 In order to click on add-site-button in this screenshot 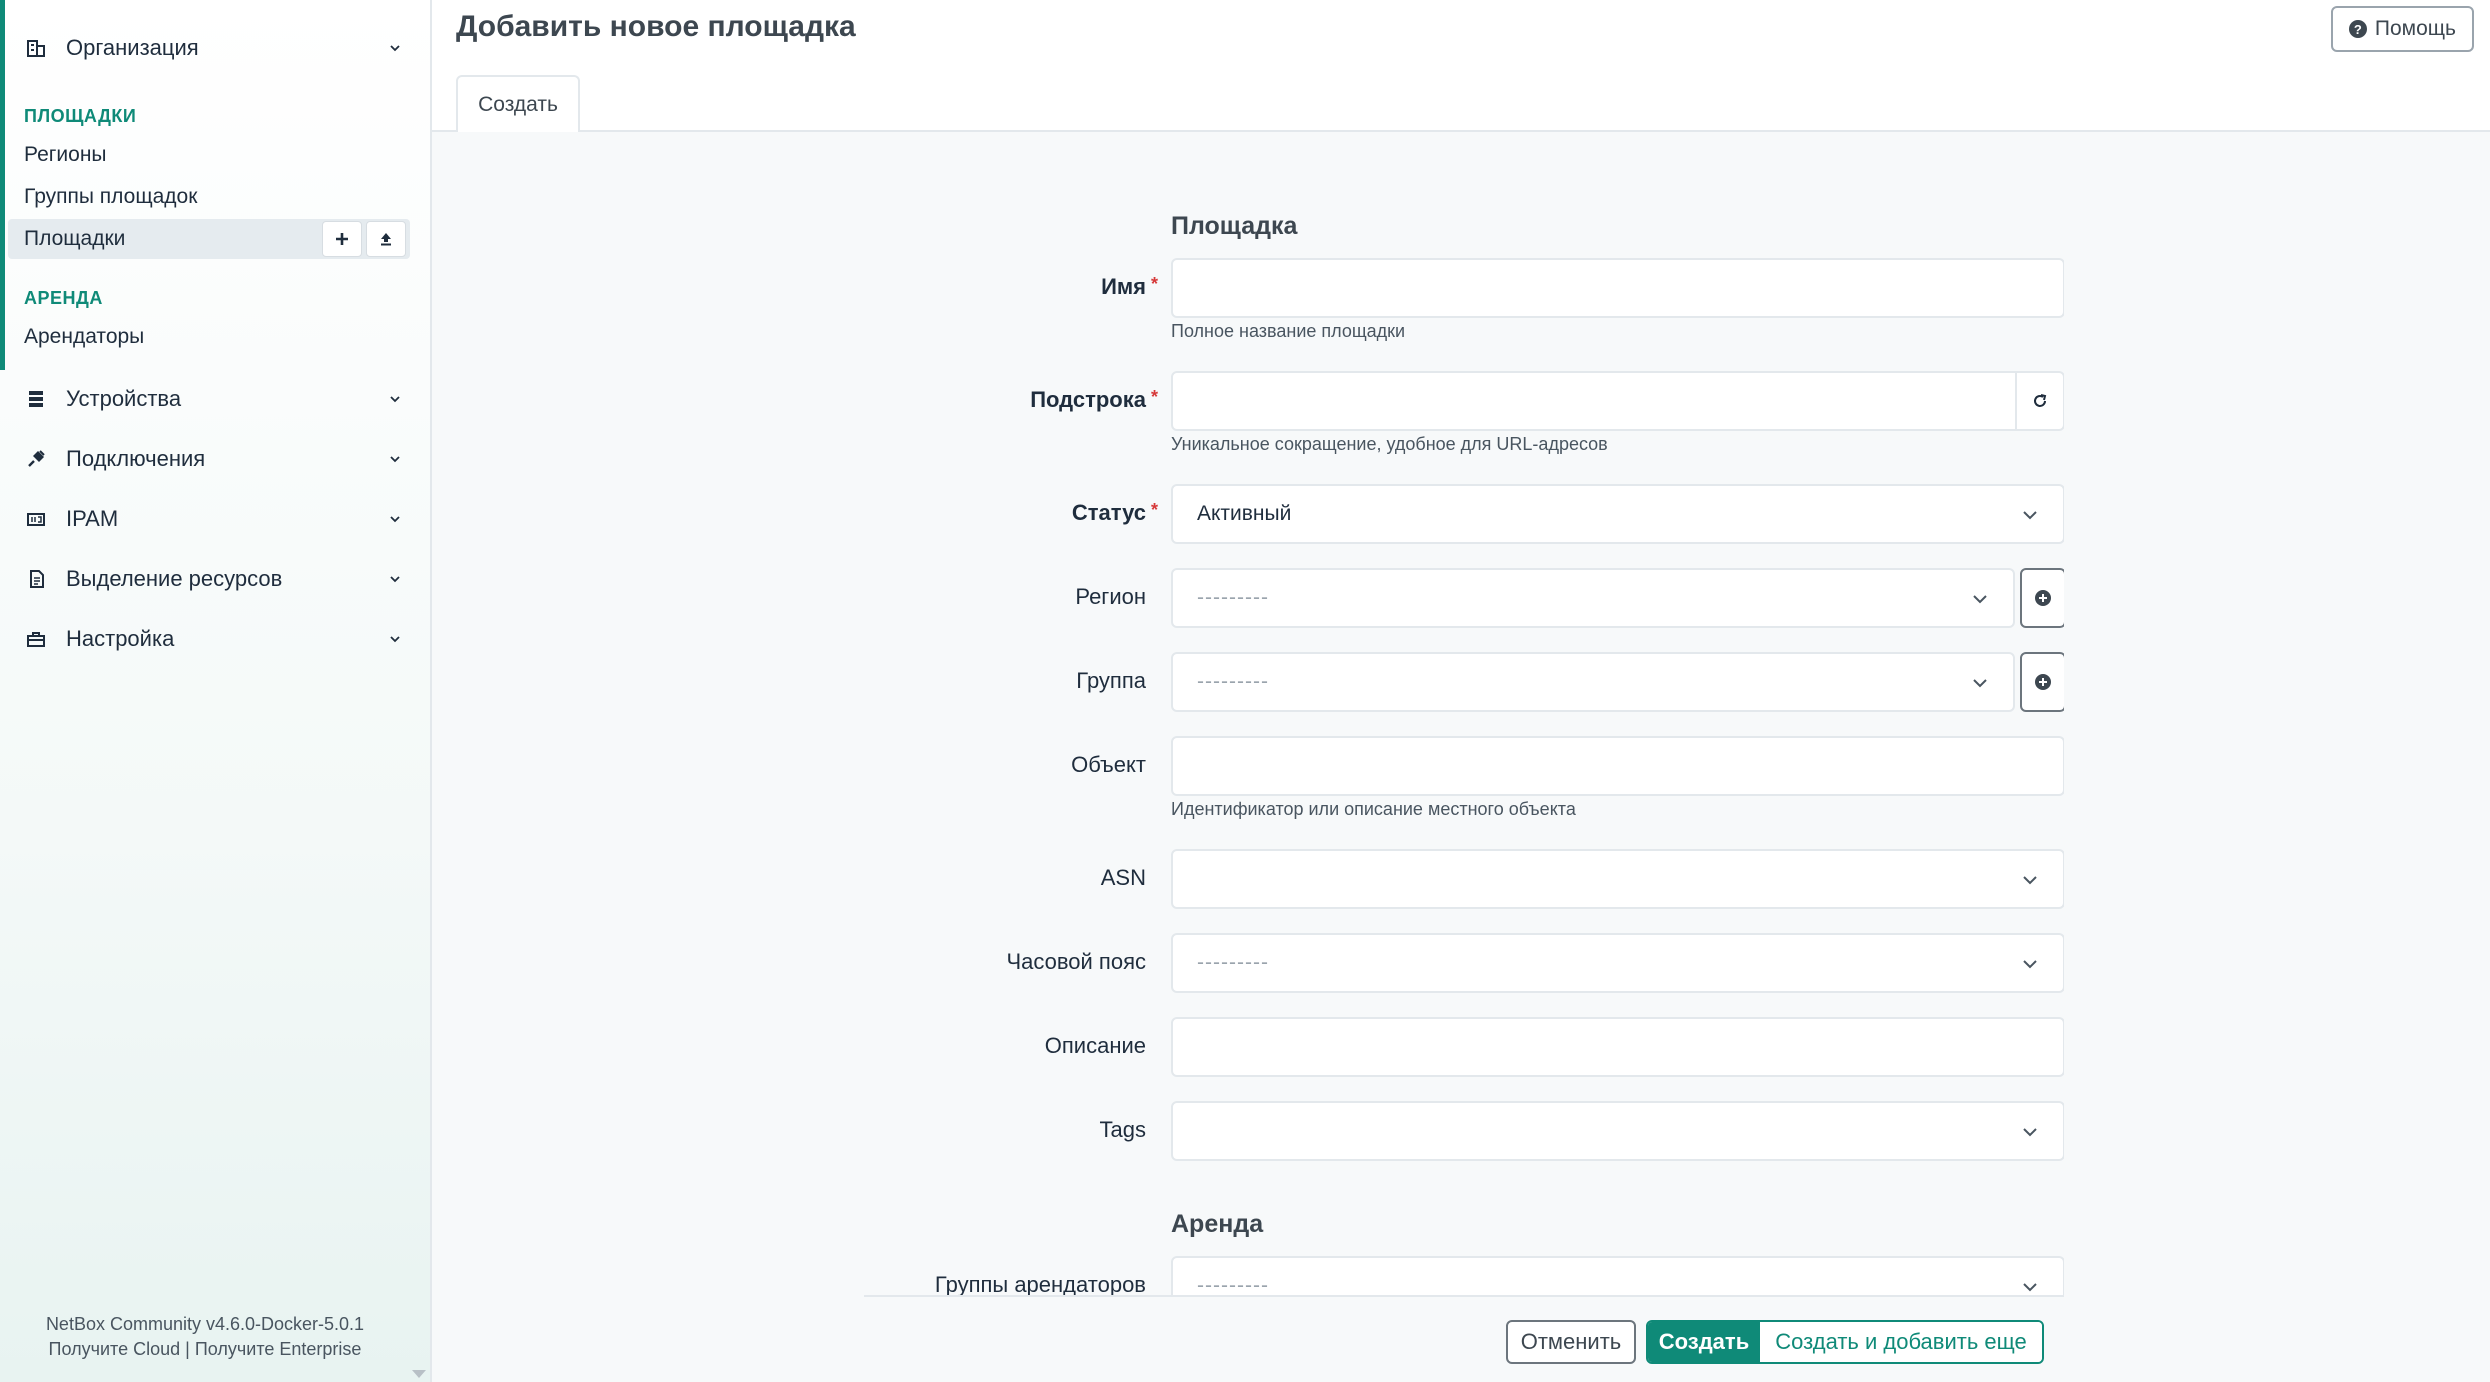, I will do `click(342, 239)`.